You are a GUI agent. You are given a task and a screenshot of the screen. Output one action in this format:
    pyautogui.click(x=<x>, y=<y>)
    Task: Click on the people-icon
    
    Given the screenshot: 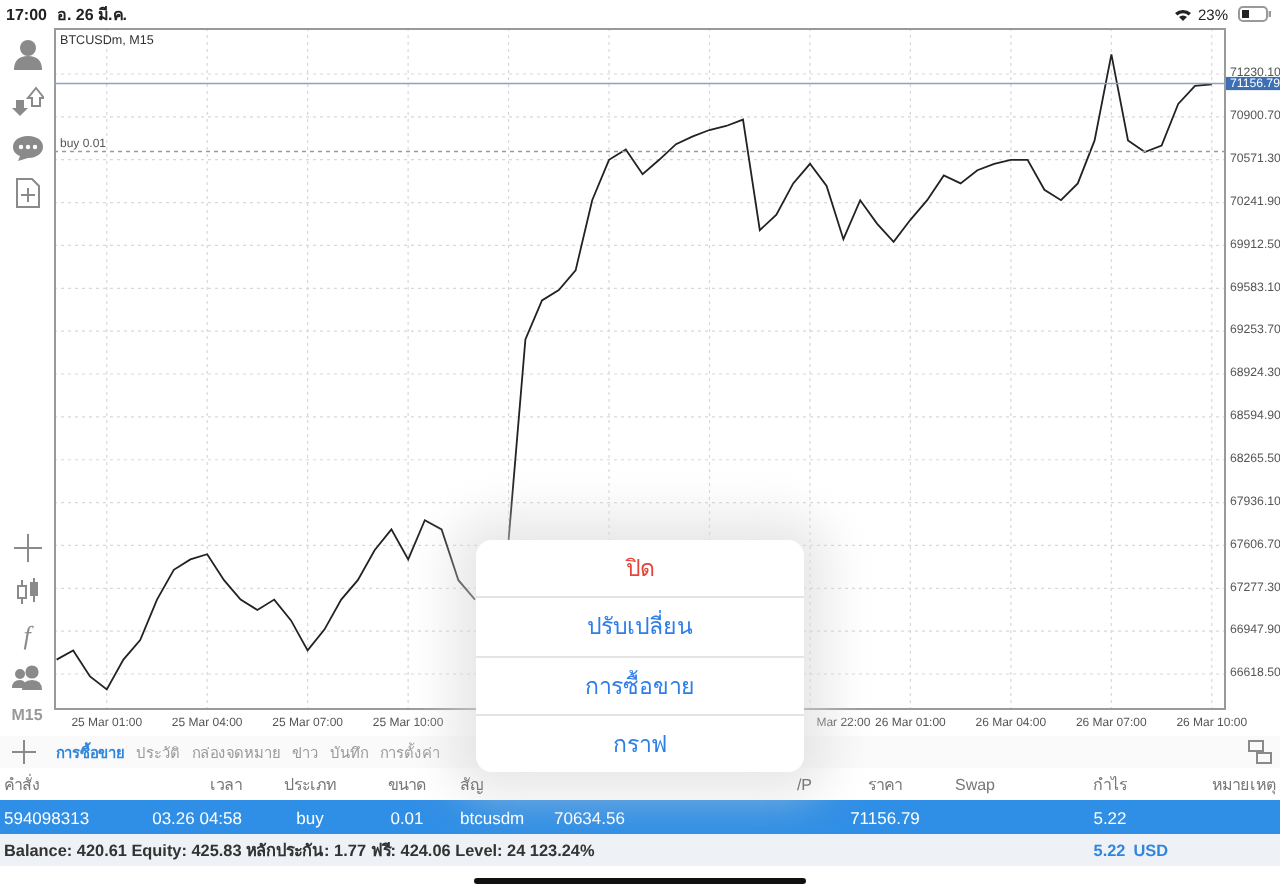 What is the action you would take?
    pyautogui.click(x=27, y=677)
    